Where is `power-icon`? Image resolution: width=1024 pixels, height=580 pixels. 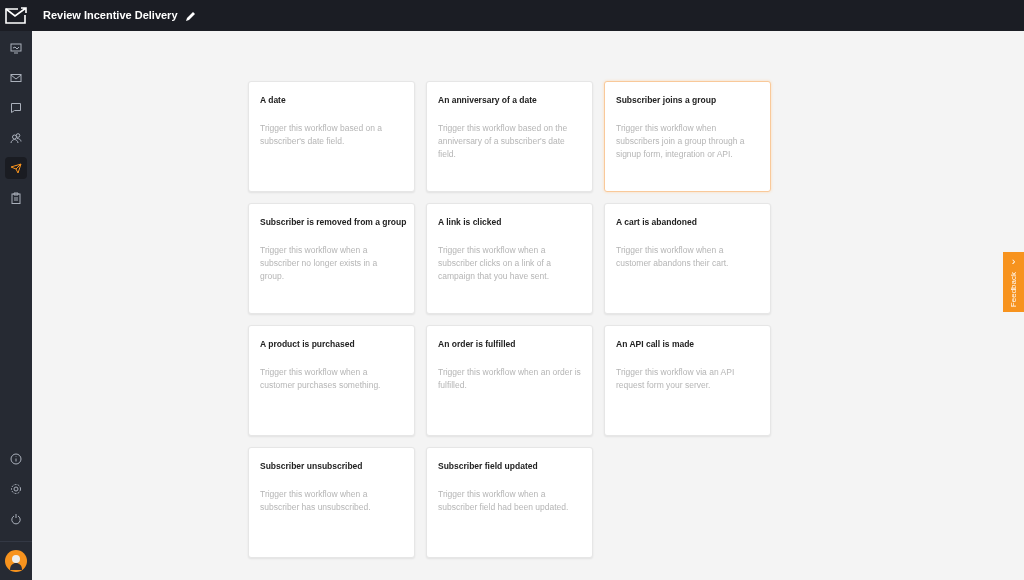
power-icon is located at coordinates (16, 519).